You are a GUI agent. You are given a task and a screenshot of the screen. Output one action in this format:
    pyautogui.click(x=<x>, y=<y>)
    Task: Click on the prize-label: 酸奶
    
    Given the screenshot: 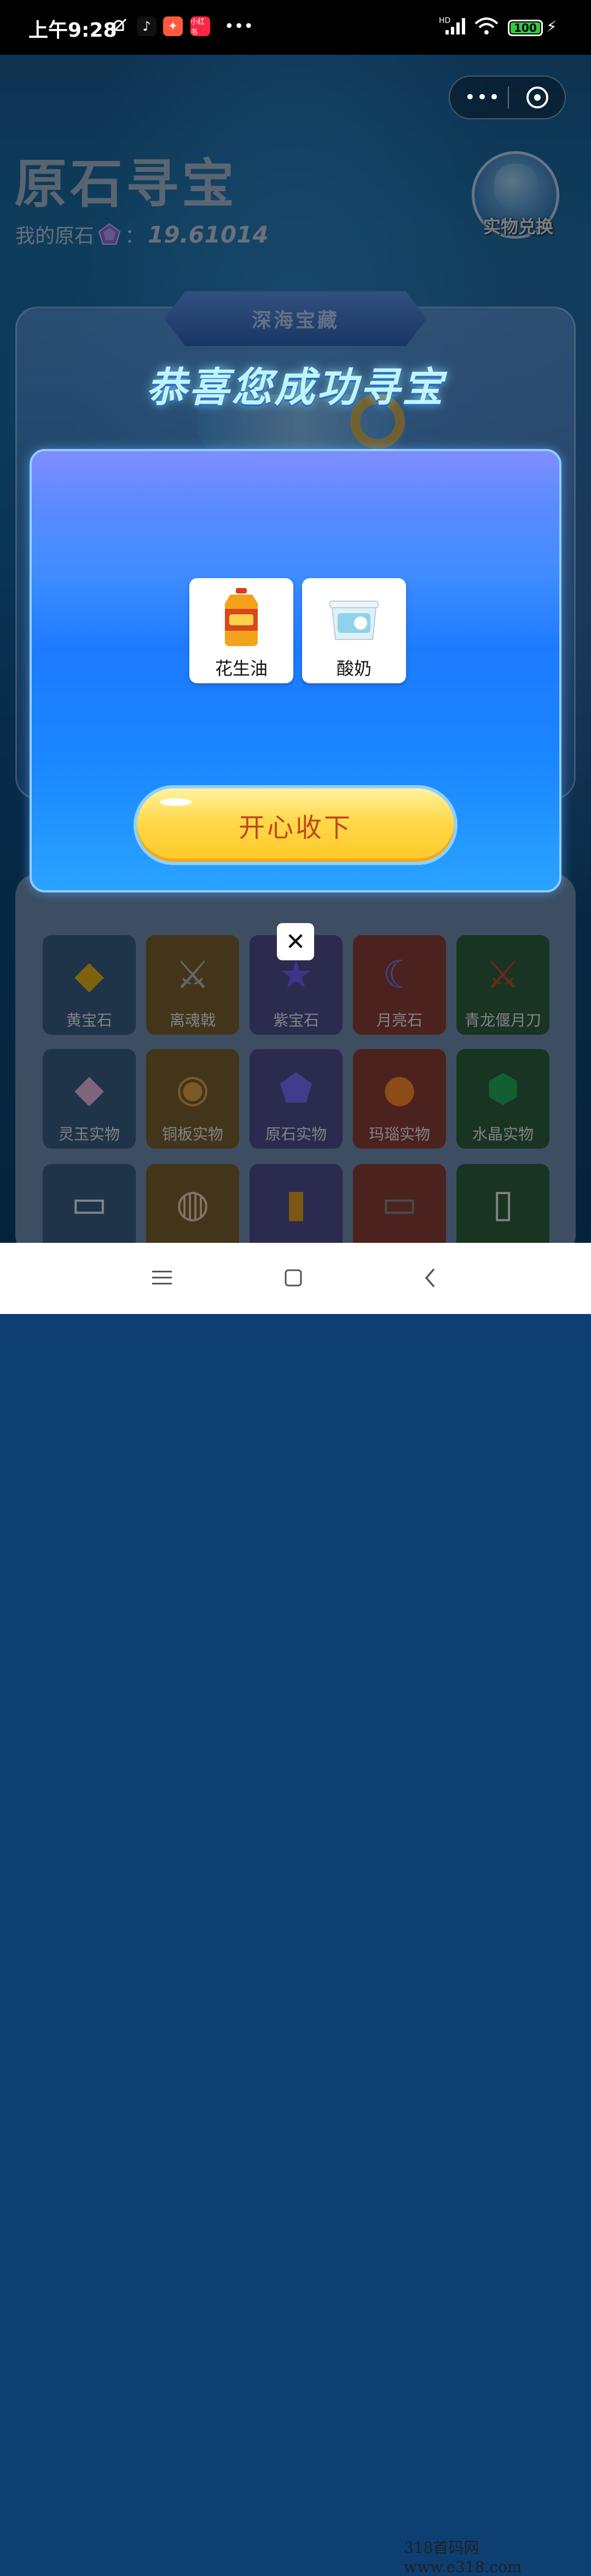 What is the action you would take?
    pyautogui.click(x=354, y=668)
    